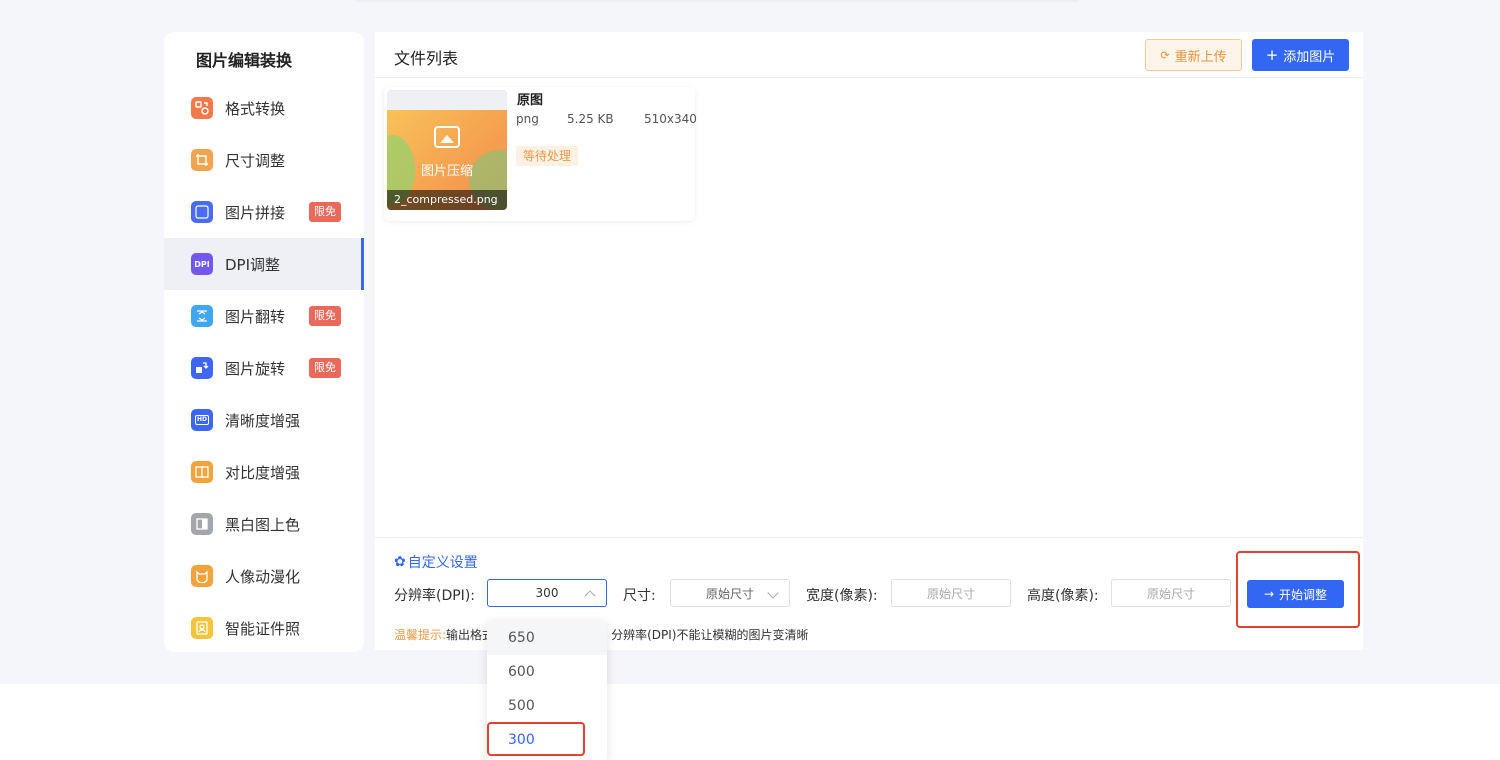  I want to click on crop-icon, so click(202, 160).